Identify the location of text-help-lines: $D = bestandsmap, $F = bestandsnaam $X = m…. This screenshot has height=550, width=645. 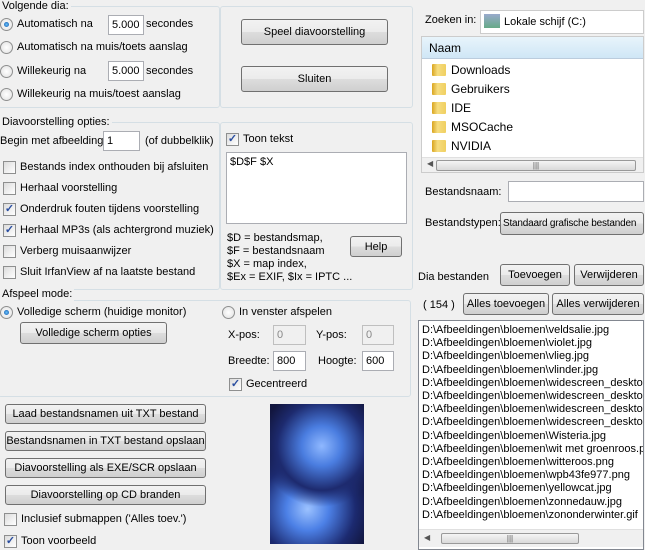
(289, 258).